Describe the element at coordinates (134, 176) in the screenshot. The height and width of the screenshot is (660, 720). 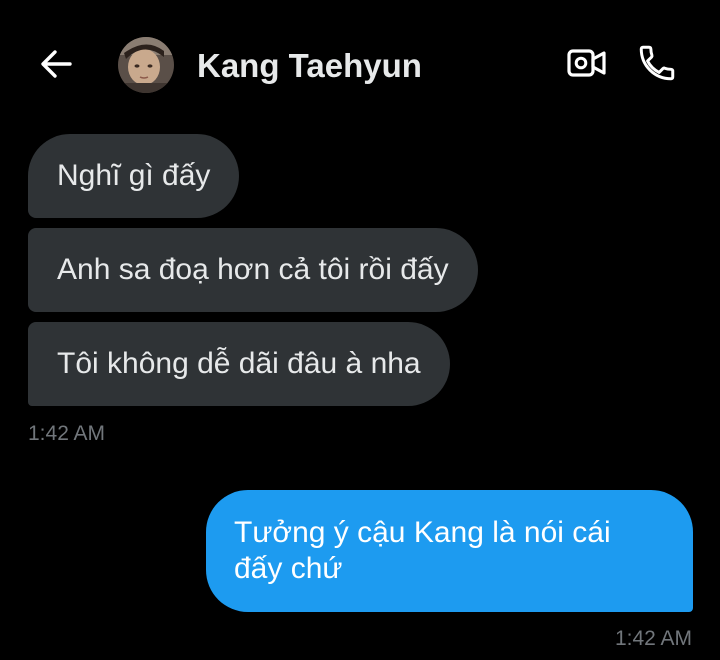
I see `received-message-bubble: Nghĩ gì đấy` at that location.